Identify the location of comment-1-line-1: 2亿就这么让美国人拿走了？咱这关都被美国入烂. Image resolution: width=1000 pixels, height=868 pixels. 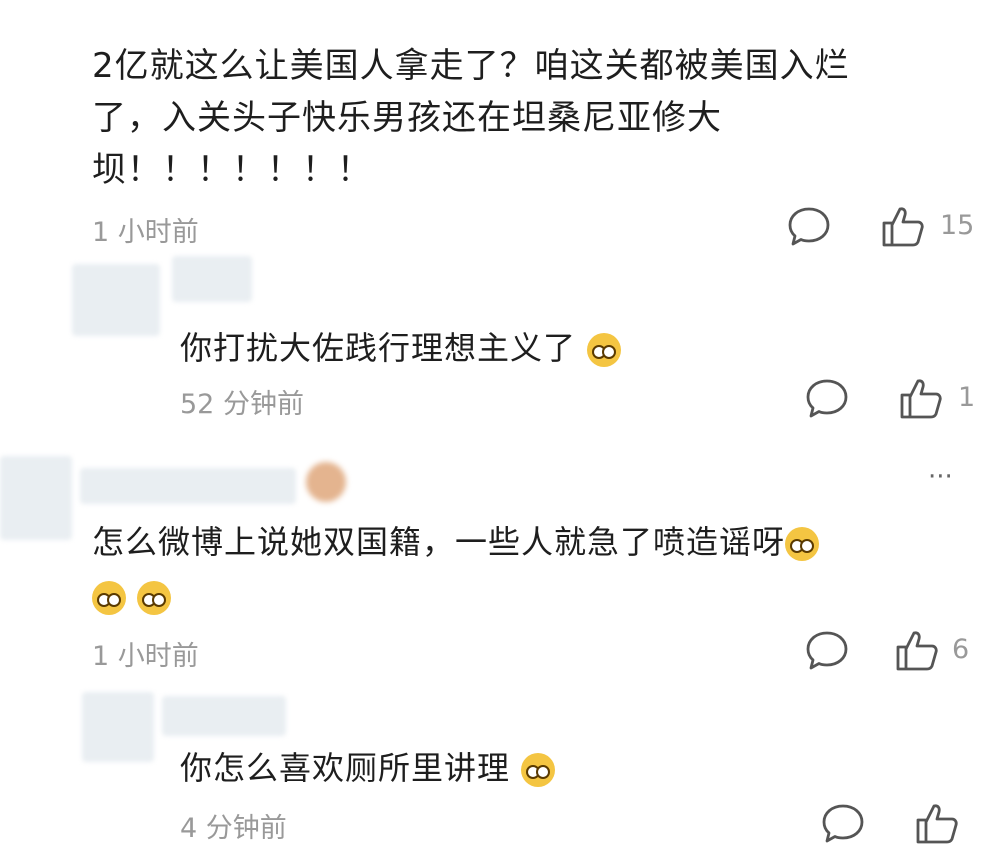
(471, 66).